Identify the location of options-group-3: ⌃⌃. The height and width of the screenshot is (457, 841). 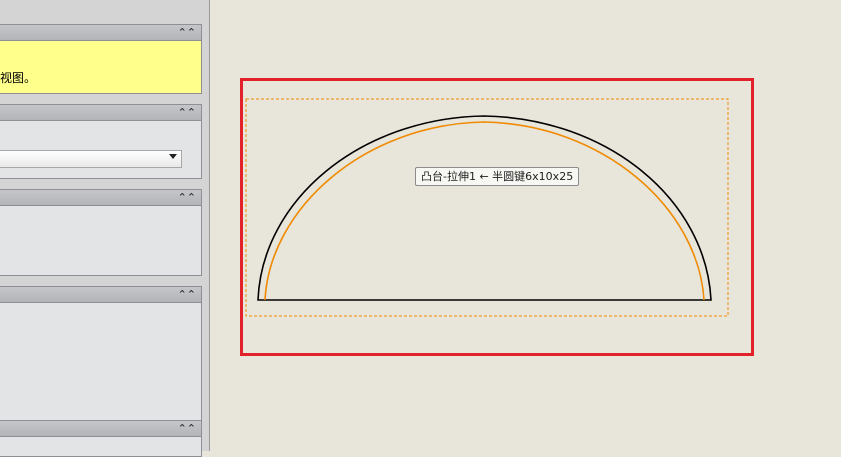
(101, 438).